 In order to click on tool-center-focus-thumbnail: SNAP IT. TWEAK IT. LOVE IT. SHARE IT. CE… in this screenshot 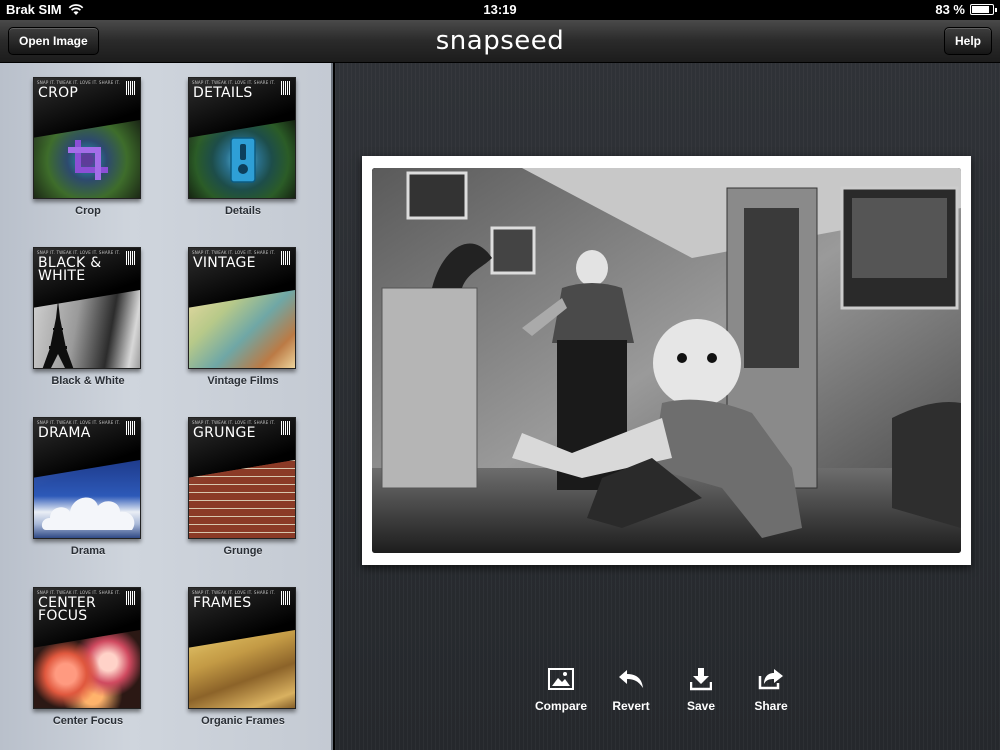, I will do `click(87, 648)`.